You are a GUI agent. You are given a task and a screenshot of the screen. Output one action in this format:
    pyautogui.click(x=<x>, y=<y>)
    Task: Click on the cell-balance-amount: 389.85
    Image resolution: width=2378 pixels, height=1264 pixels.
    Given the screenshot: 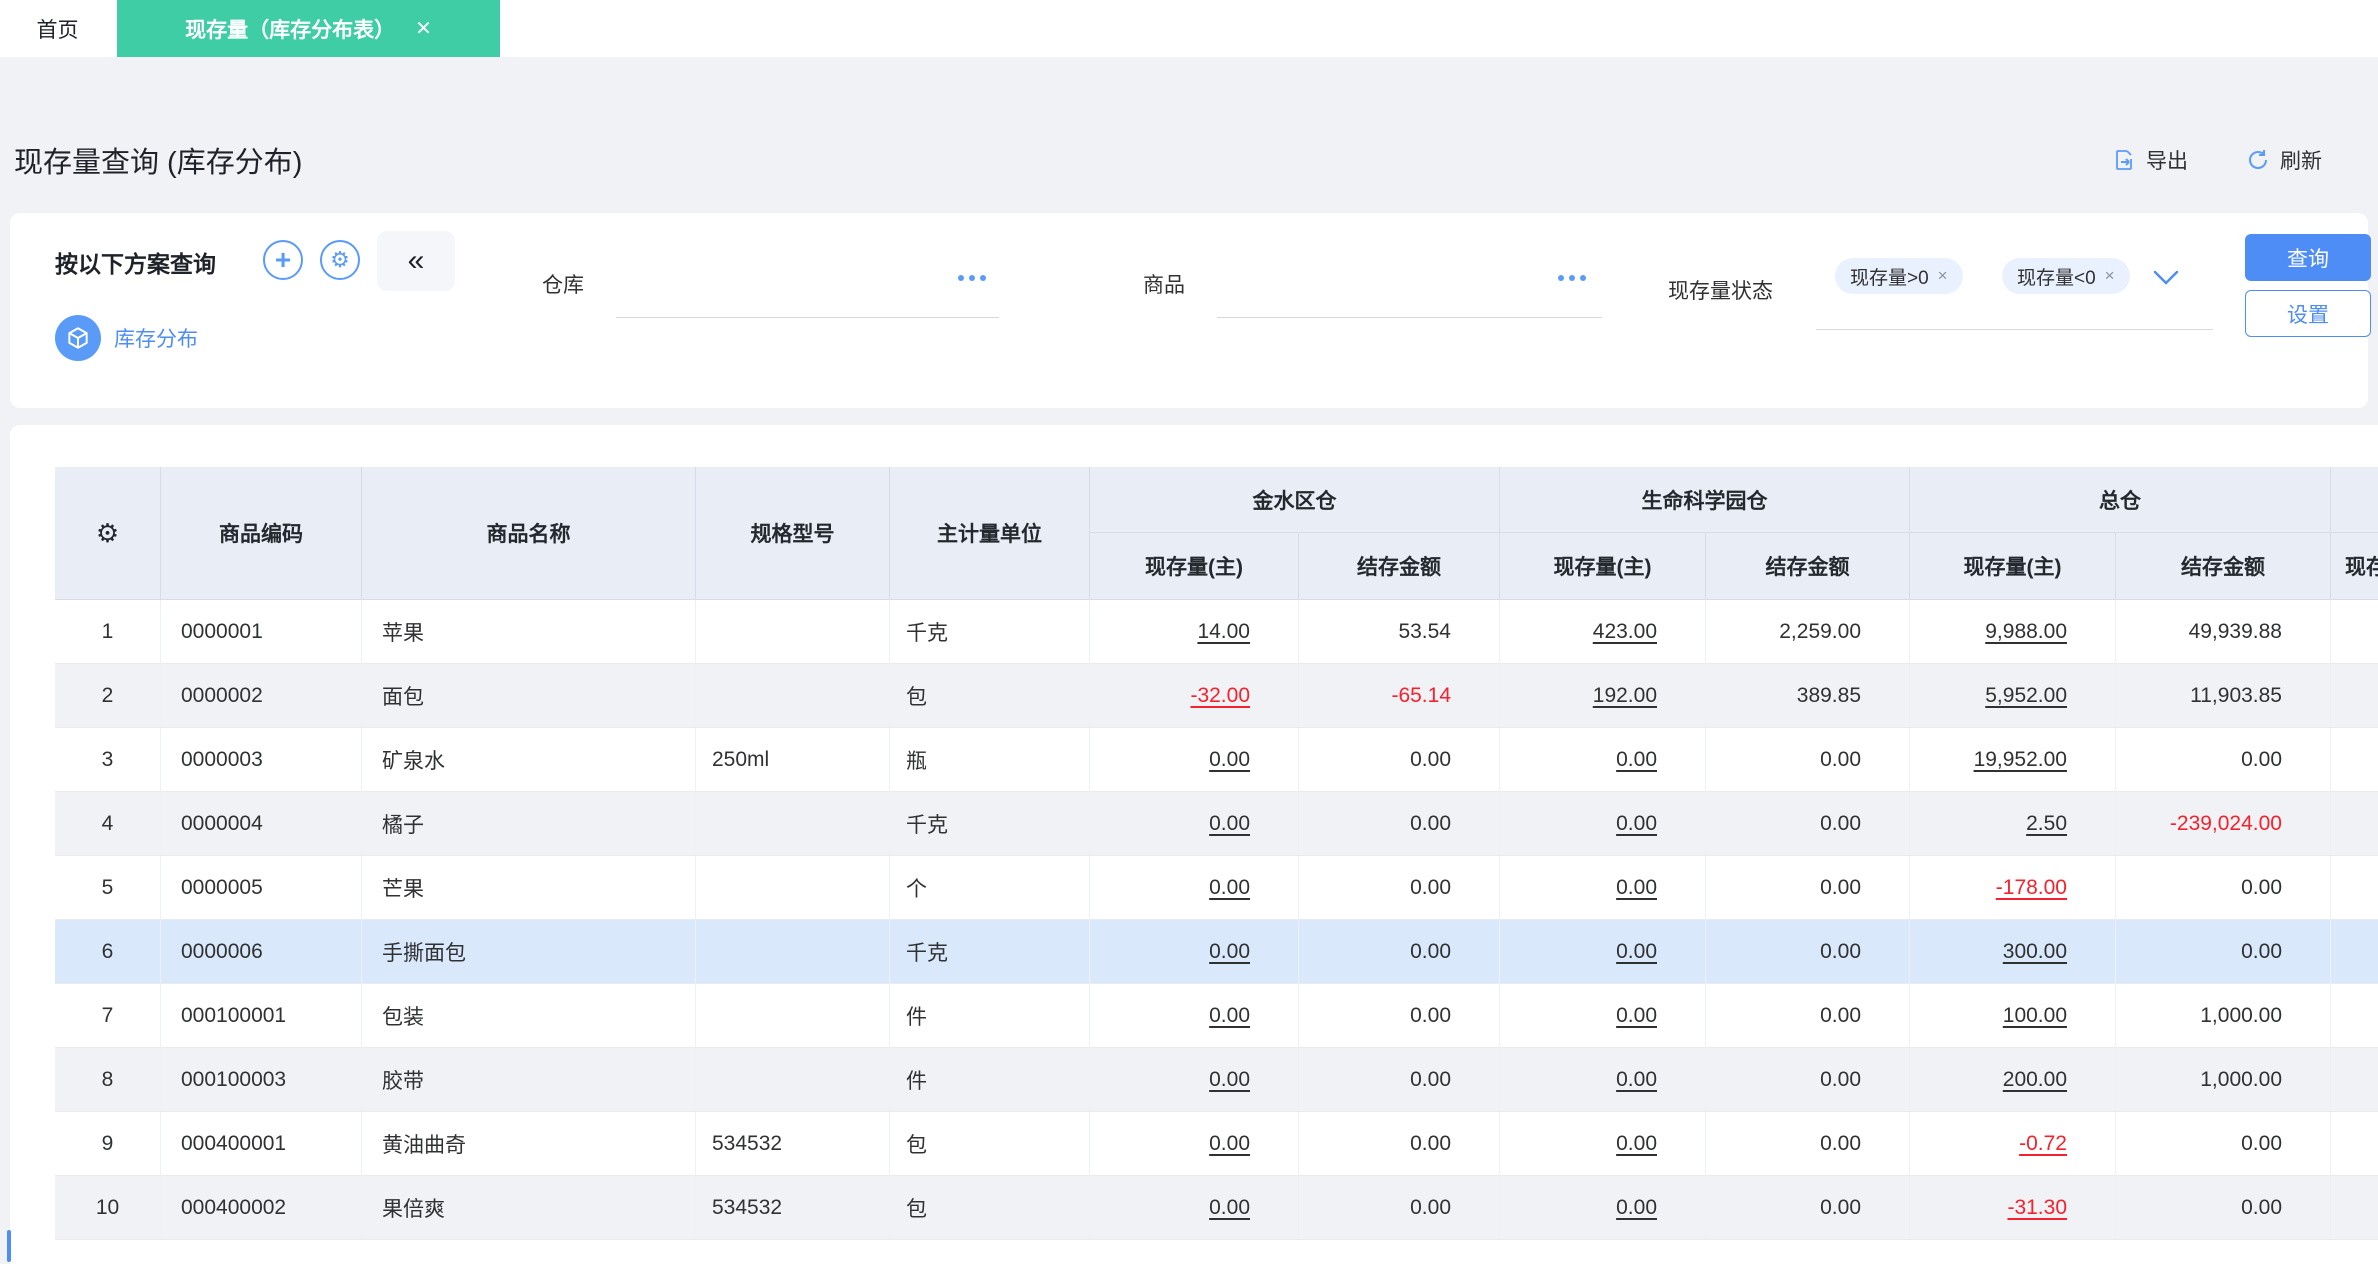 What is the action you would take?
    pyautogui.click(x=1808, y=696)
    